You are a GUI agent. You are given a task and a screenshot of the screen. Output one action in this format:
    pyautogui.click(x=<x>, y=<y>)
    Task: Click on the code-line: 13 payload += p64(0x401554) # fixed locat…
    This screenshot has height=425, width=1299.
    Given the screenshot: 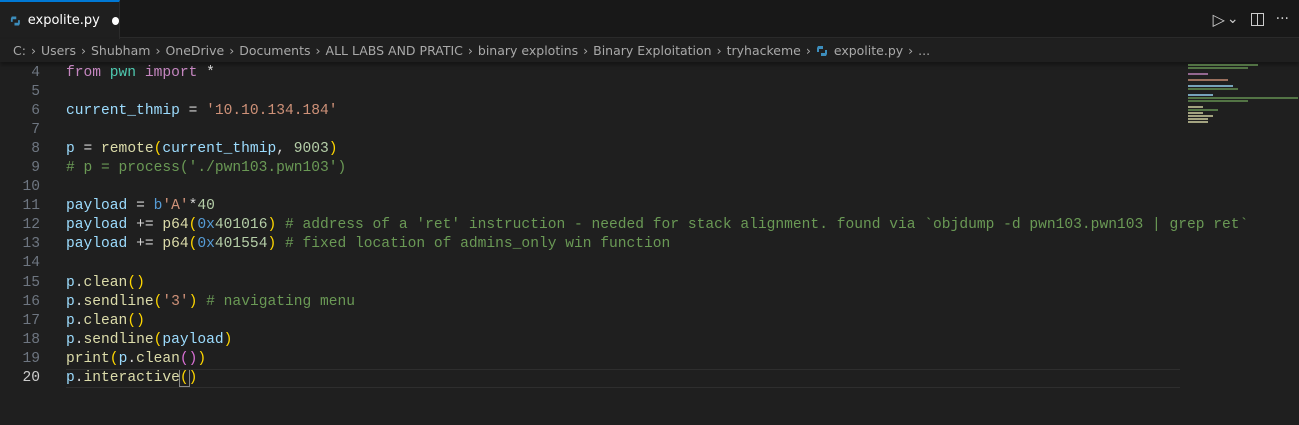 What is the action you would take?
    pyautogui.click(x=590, y=244)
    